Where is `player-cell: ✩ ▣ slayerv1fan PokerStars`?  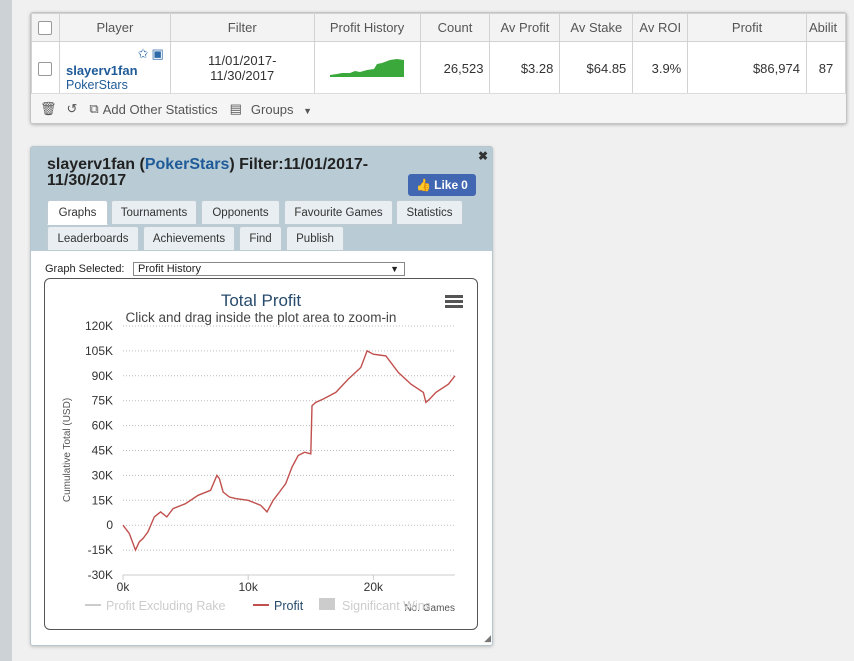 player-cell: ✩ ▣ slayerv1fan PokerStars is located at coordinates (114, 68).